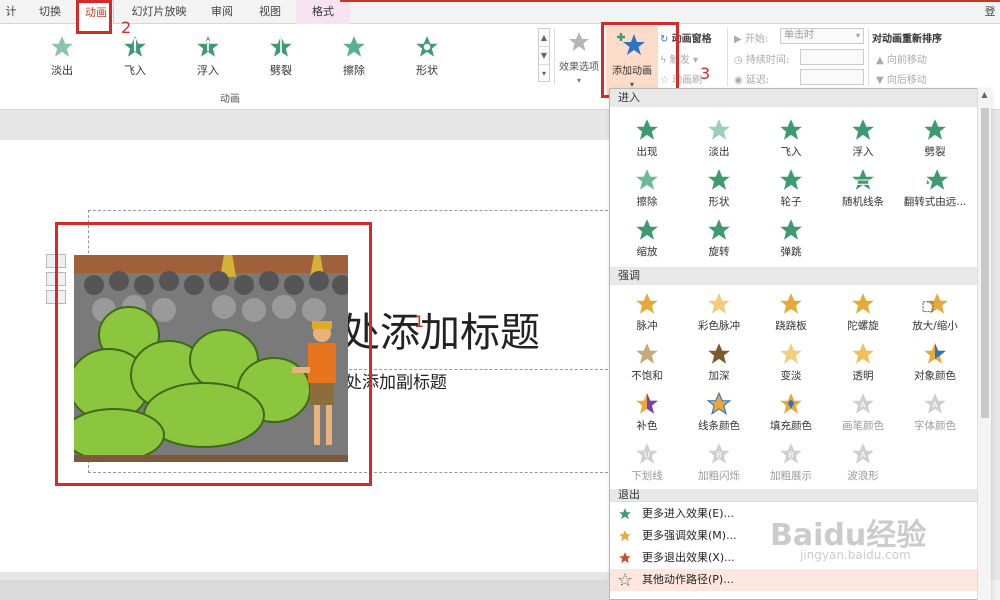 The width and height of the screenshot is (1000, 600). I want to click on effect-wave: A 波浪形, so click(863, 465).